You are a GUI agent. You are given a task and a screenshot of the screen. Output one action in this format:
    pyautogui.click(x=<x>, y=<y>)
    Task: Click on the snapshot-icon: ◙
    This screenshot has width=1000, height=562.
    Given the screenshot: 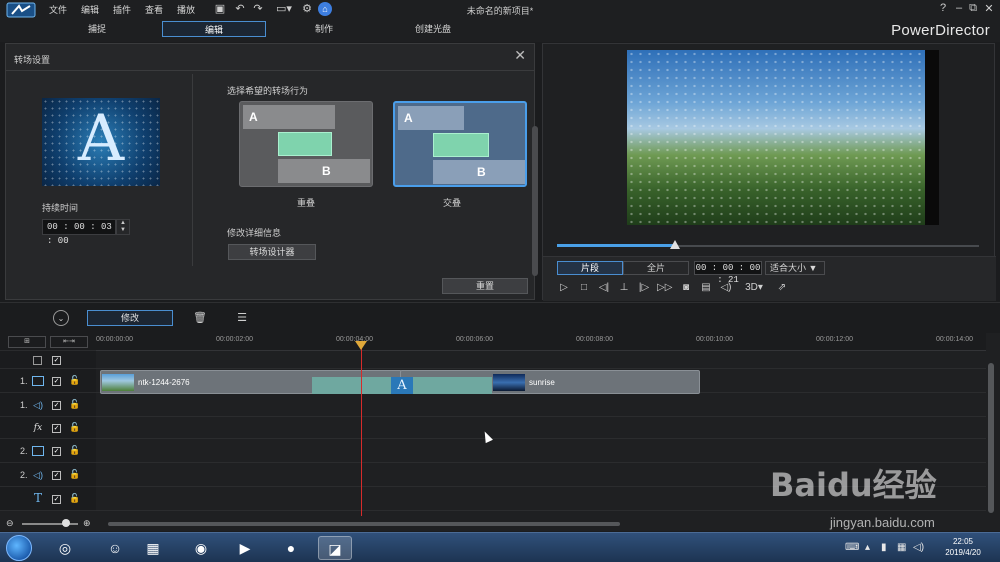 What is the action you would take?
    pyautogui.click(x=686, y=288)
    